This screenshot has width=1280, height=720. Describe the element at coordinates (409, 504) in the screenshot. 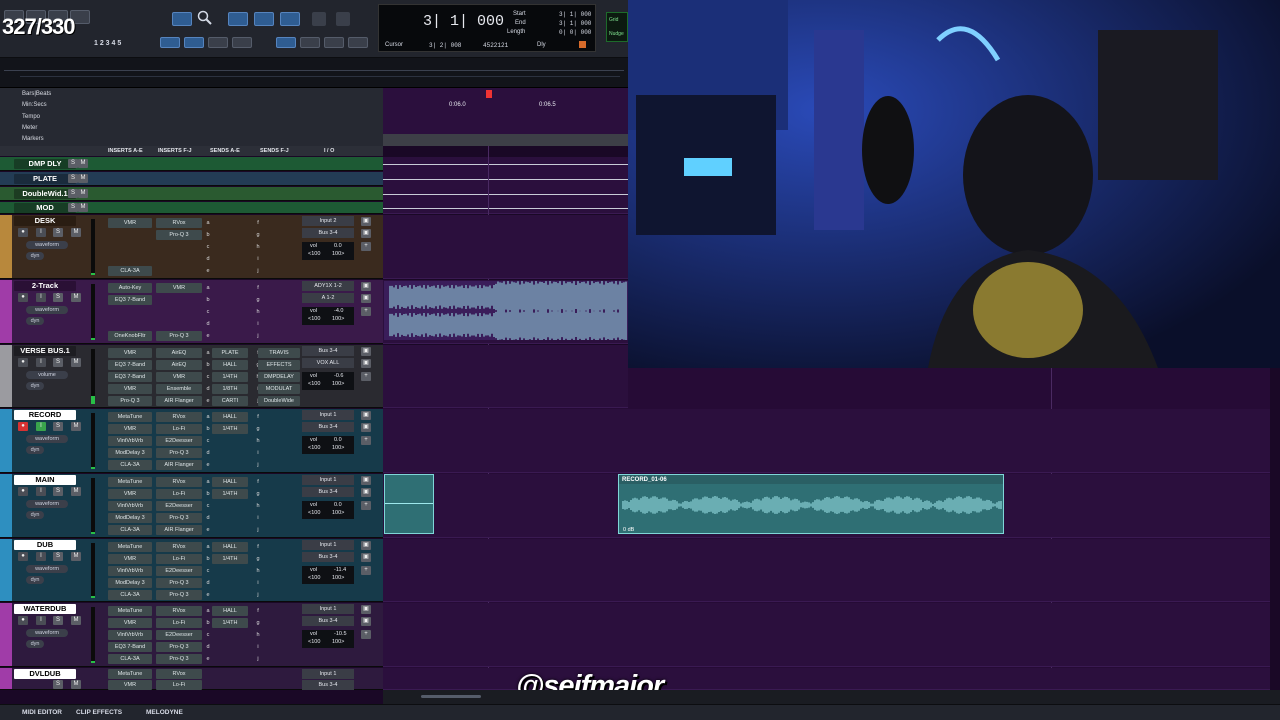

I see `main-track-clip-left` at that location.